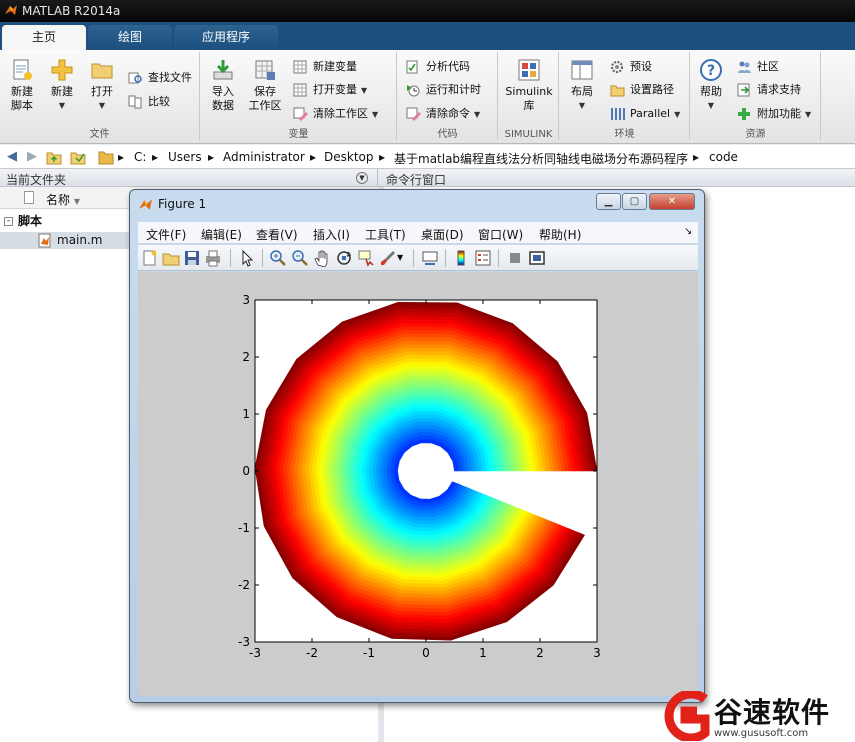 The image size is (855, 742). I want to click on link-plot-icon, so click(430, 258).